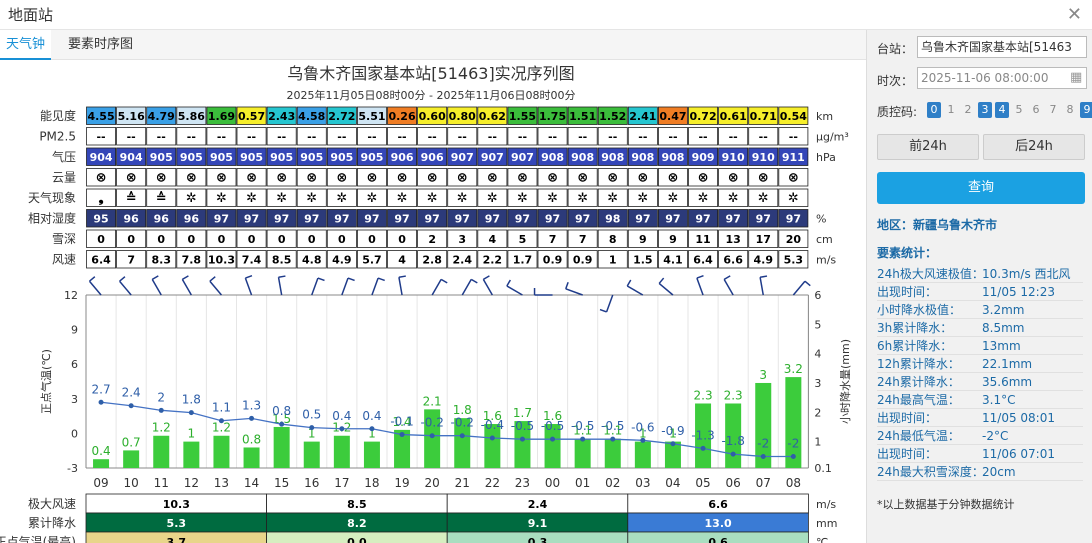 The width and height of the screenshot is (1092, 543). What do you see at coordinates (930, 274) in the screenshot?
I see `stat-key: 24h极大风速极值：` at bounding box center [930, 274].